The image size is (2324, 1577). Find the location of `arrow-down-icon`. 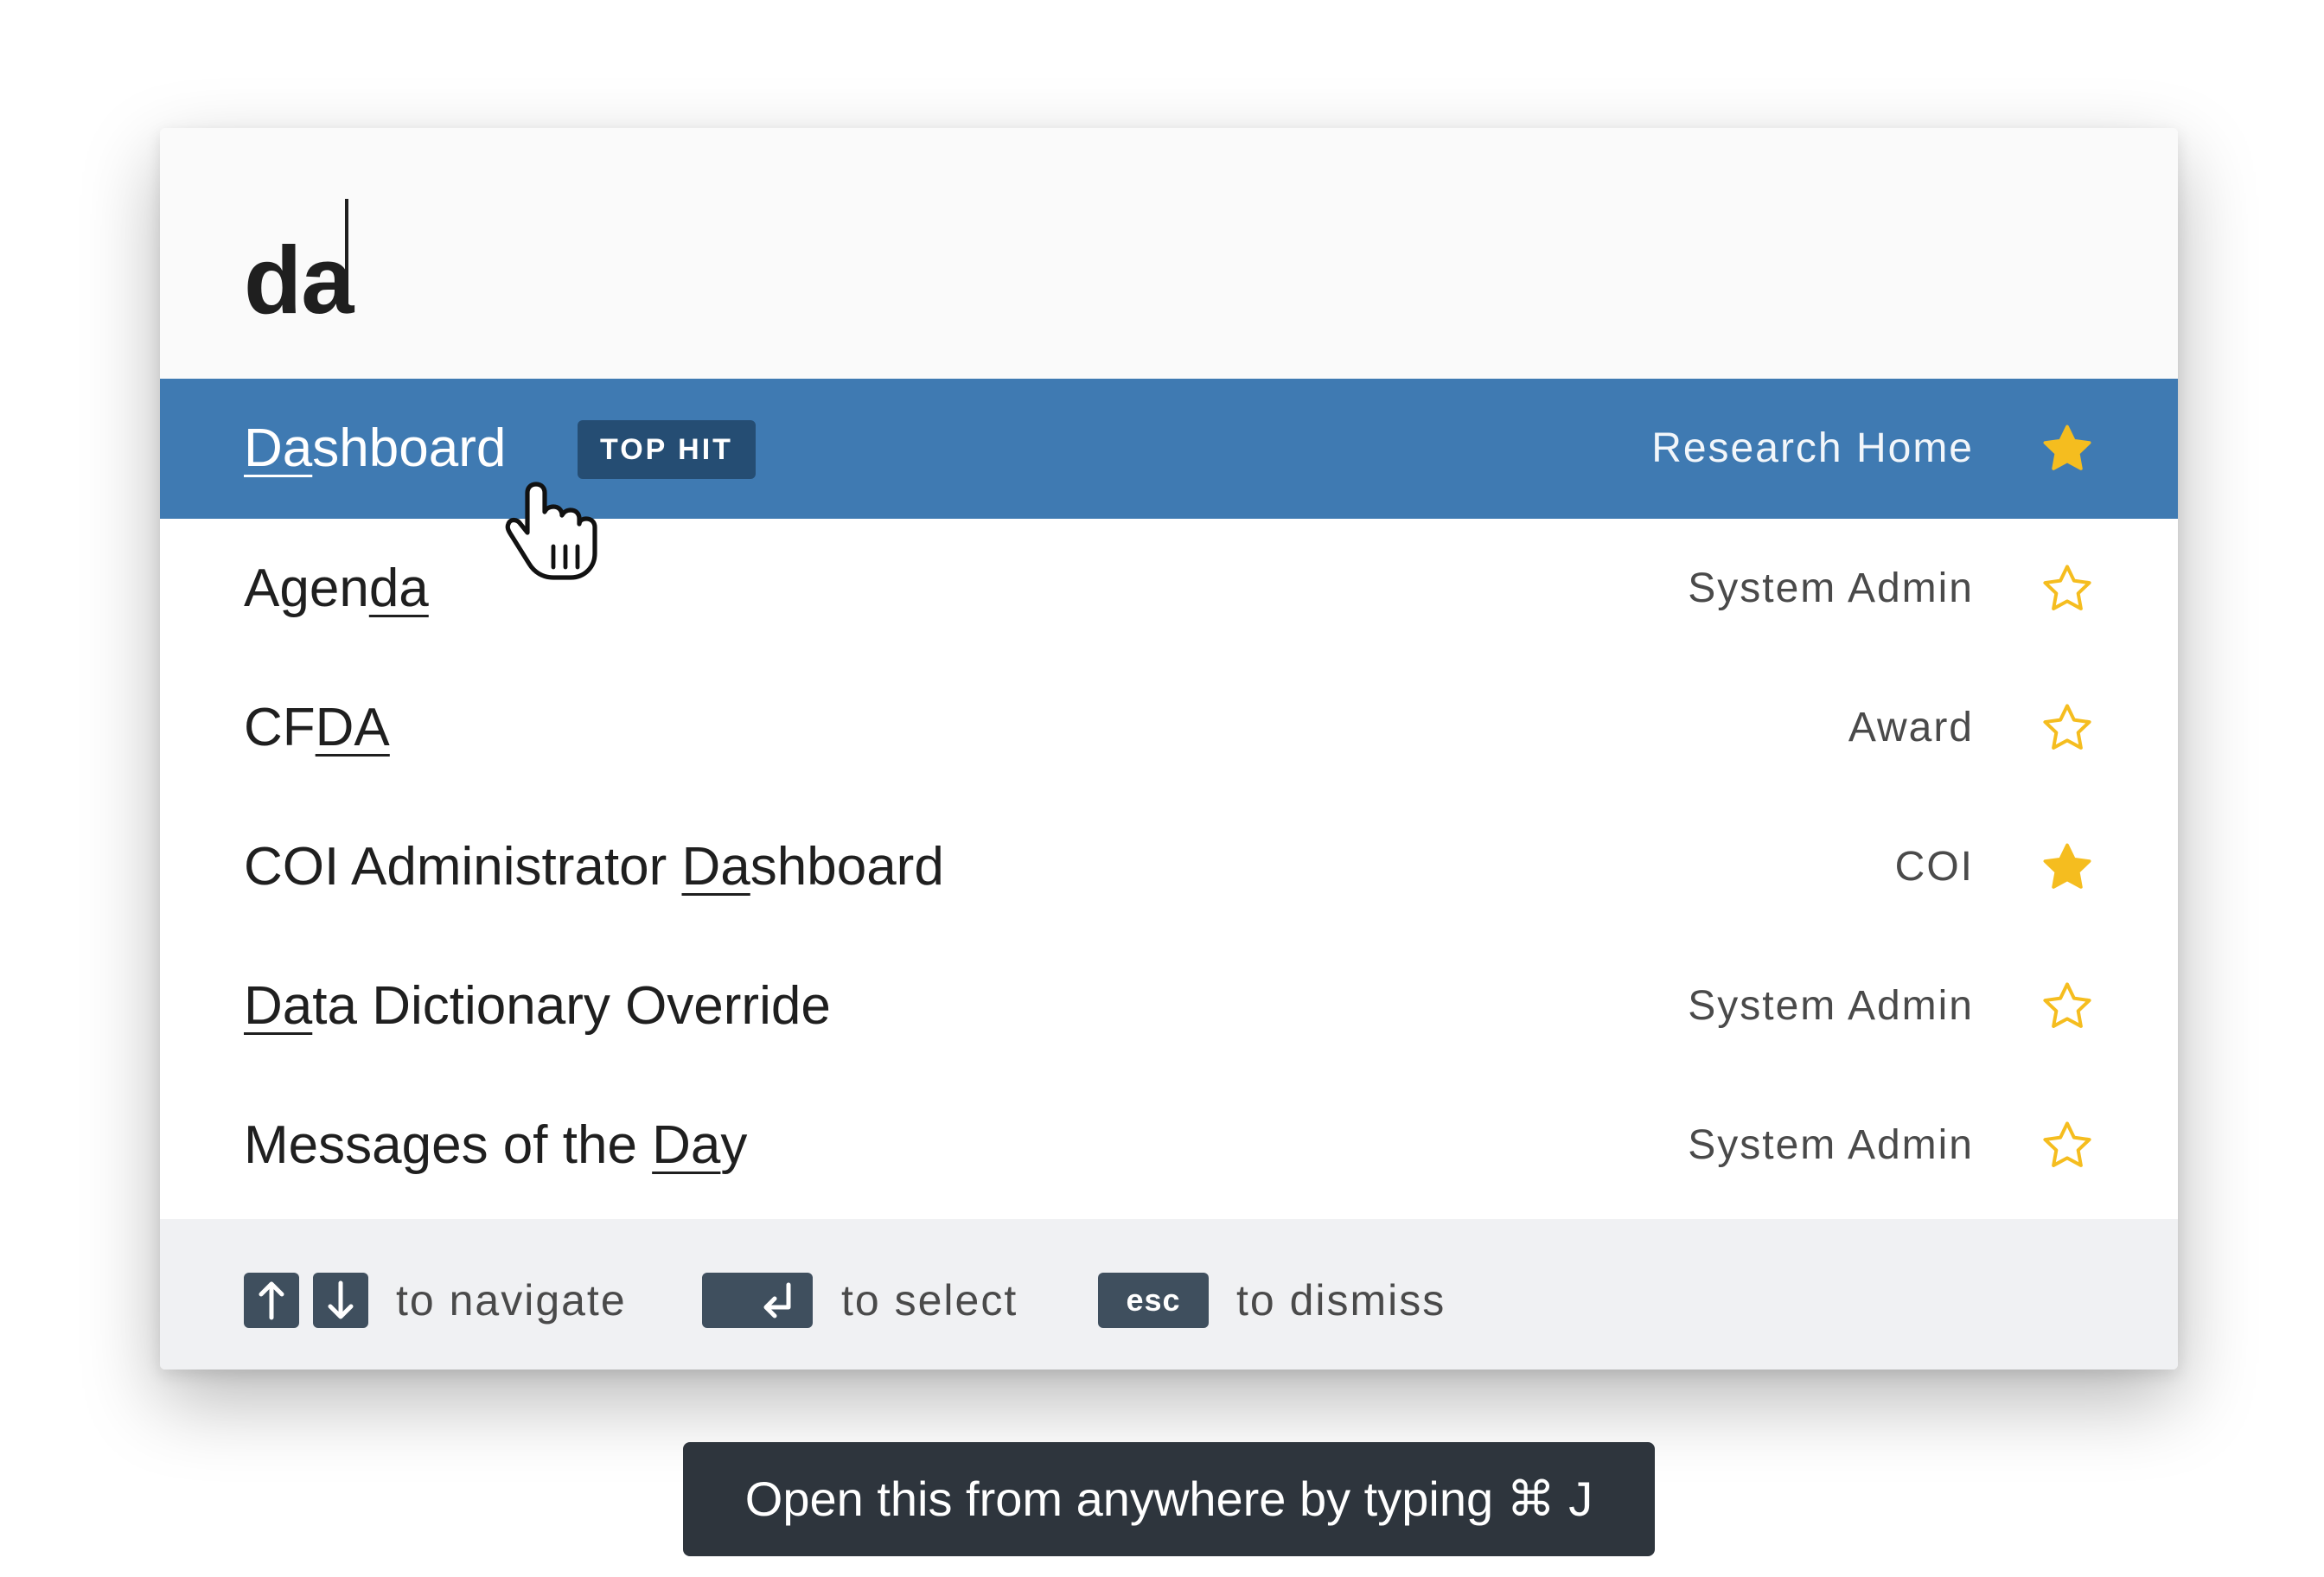

arrow-down-icon is located at coordinates (341, 1299).